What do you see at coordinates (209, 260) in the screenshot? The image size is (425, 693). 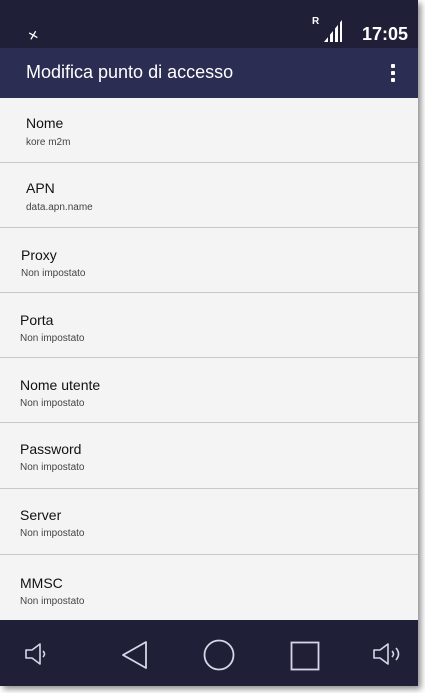 I see `setting-item-proxy: Proxy Non impostato` at bounding box center [209, 260].